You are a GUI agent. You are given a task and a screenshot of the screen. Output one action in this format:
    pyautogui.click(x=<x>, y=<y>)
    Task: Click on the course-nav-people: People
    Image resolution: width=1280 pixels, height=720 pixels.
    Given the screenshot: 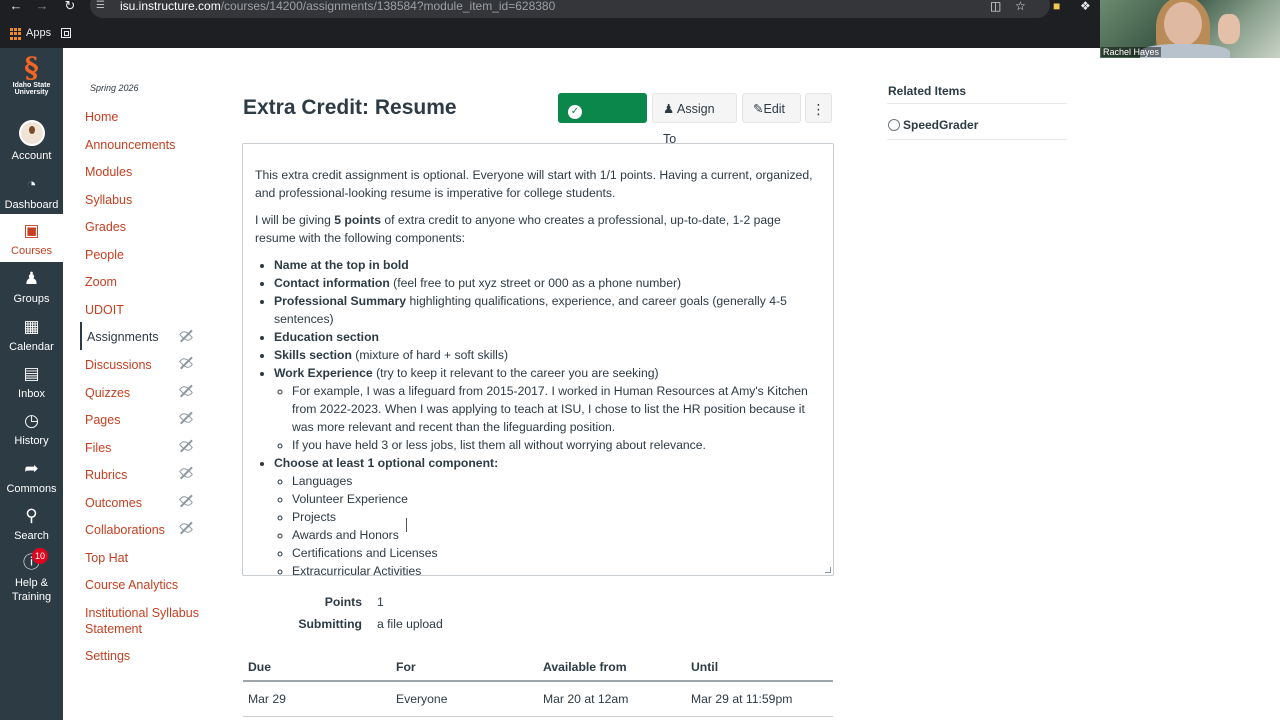 What is the action you would take?
    pyautogui.click(x=145, y=255)
    